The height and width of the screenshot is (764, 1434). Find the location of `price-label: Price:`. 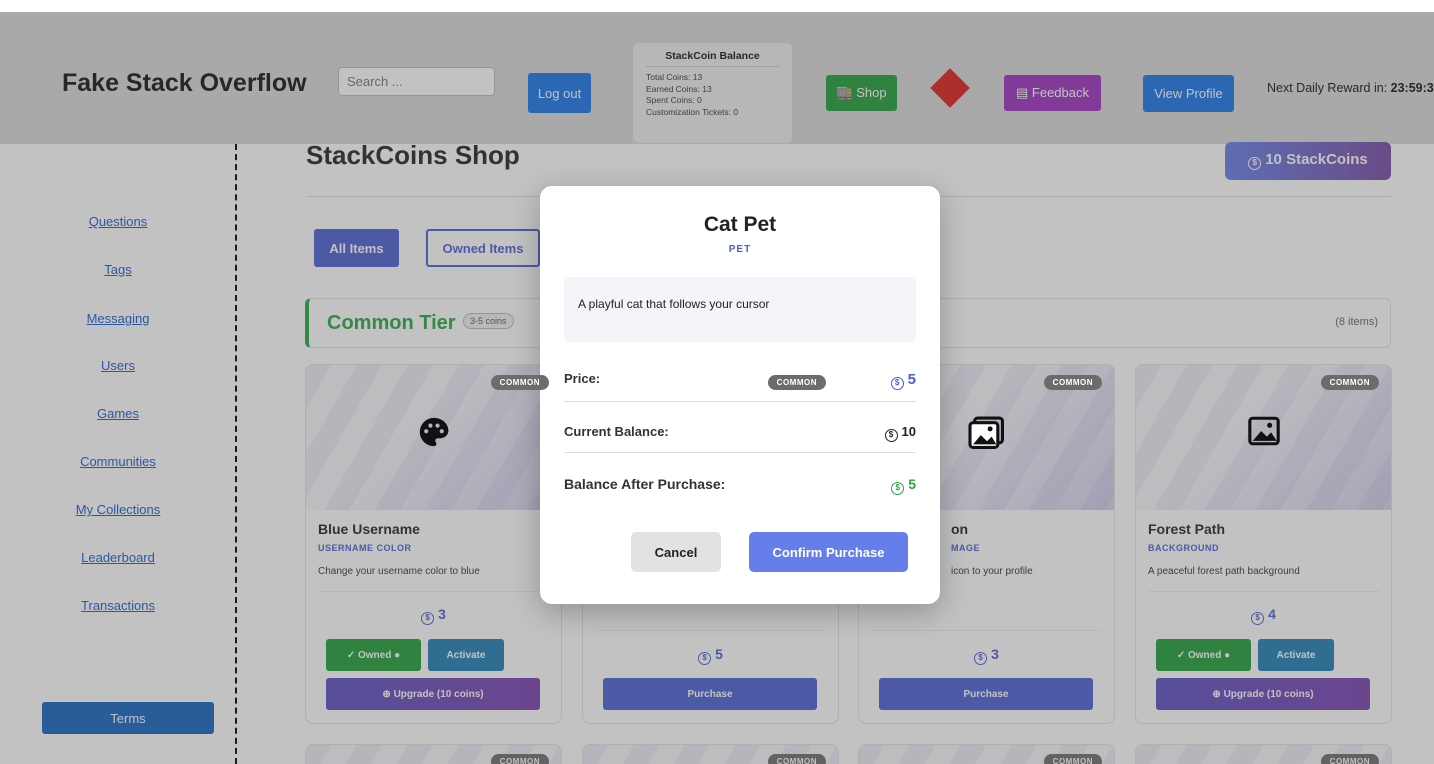

price-label: Price: is located at coordinates (582, 378).